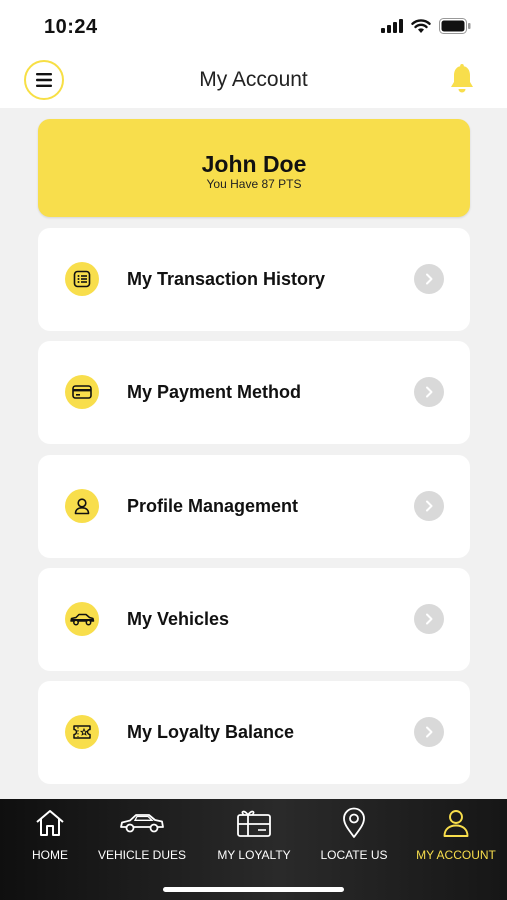  I want to click on ticket-icon, so click(82, 732).